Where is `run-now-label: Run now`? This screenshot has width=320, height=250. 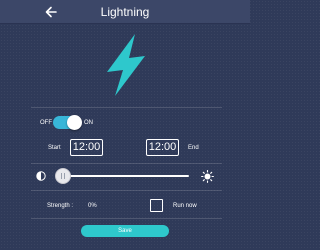 run-now-label: Run now is located at coordinates (185, 206).